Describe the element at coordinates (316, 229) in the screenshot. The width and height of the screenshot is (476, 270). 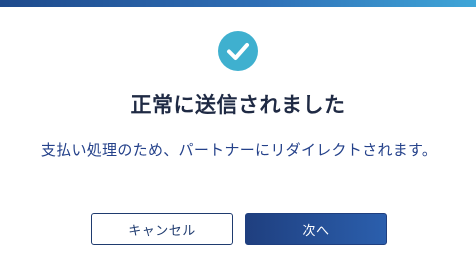
I see `next-button: 次へ` at that location.